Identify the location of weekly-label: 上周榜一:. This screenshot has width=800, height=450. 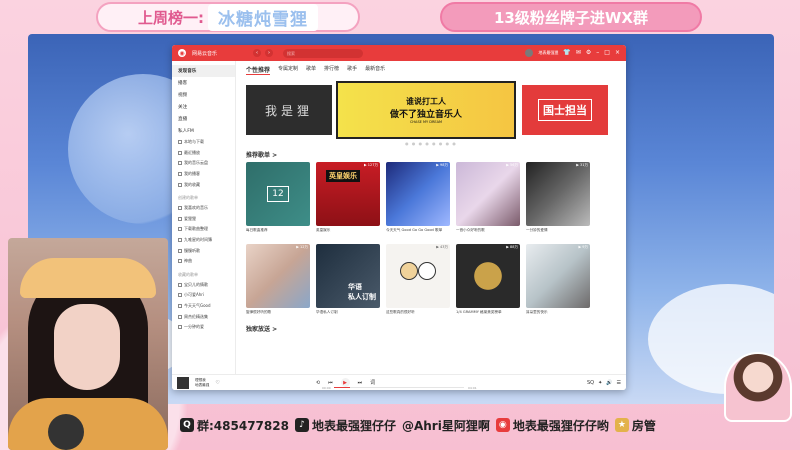
(171, 17).